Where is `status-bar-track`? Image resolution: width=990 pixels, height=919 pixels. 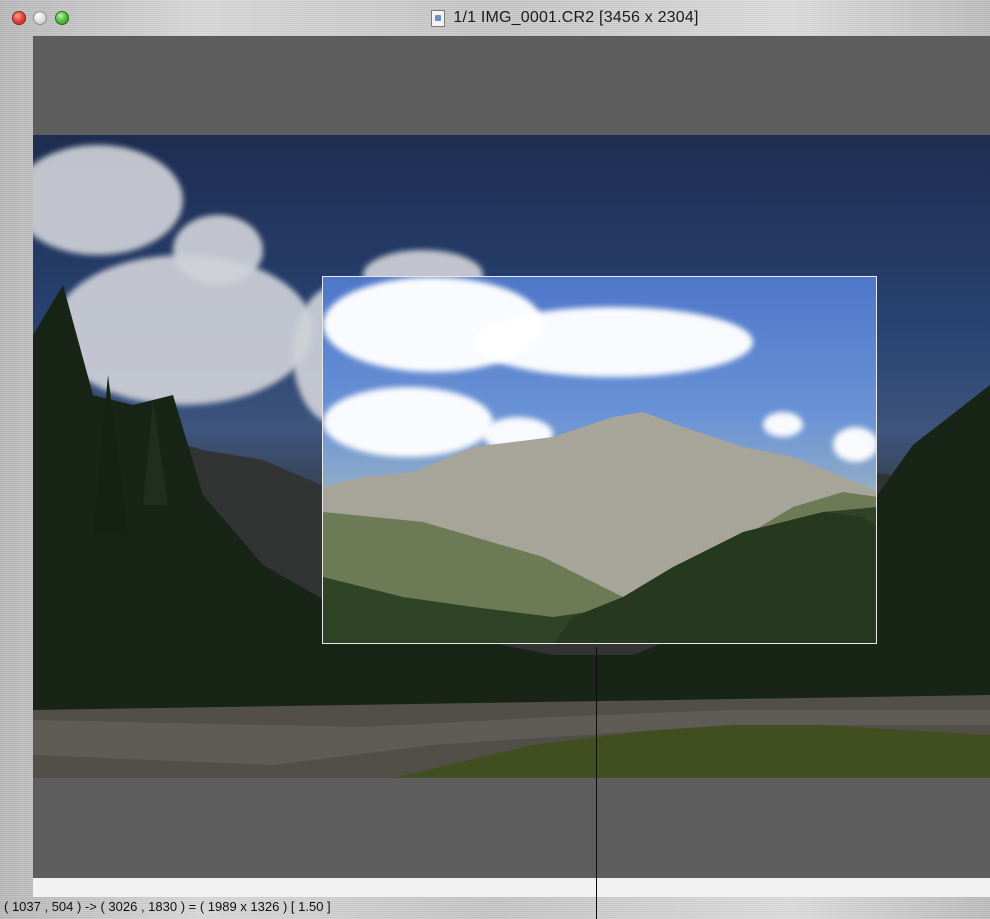
status-bar-track is located at coordinates (511, 887).